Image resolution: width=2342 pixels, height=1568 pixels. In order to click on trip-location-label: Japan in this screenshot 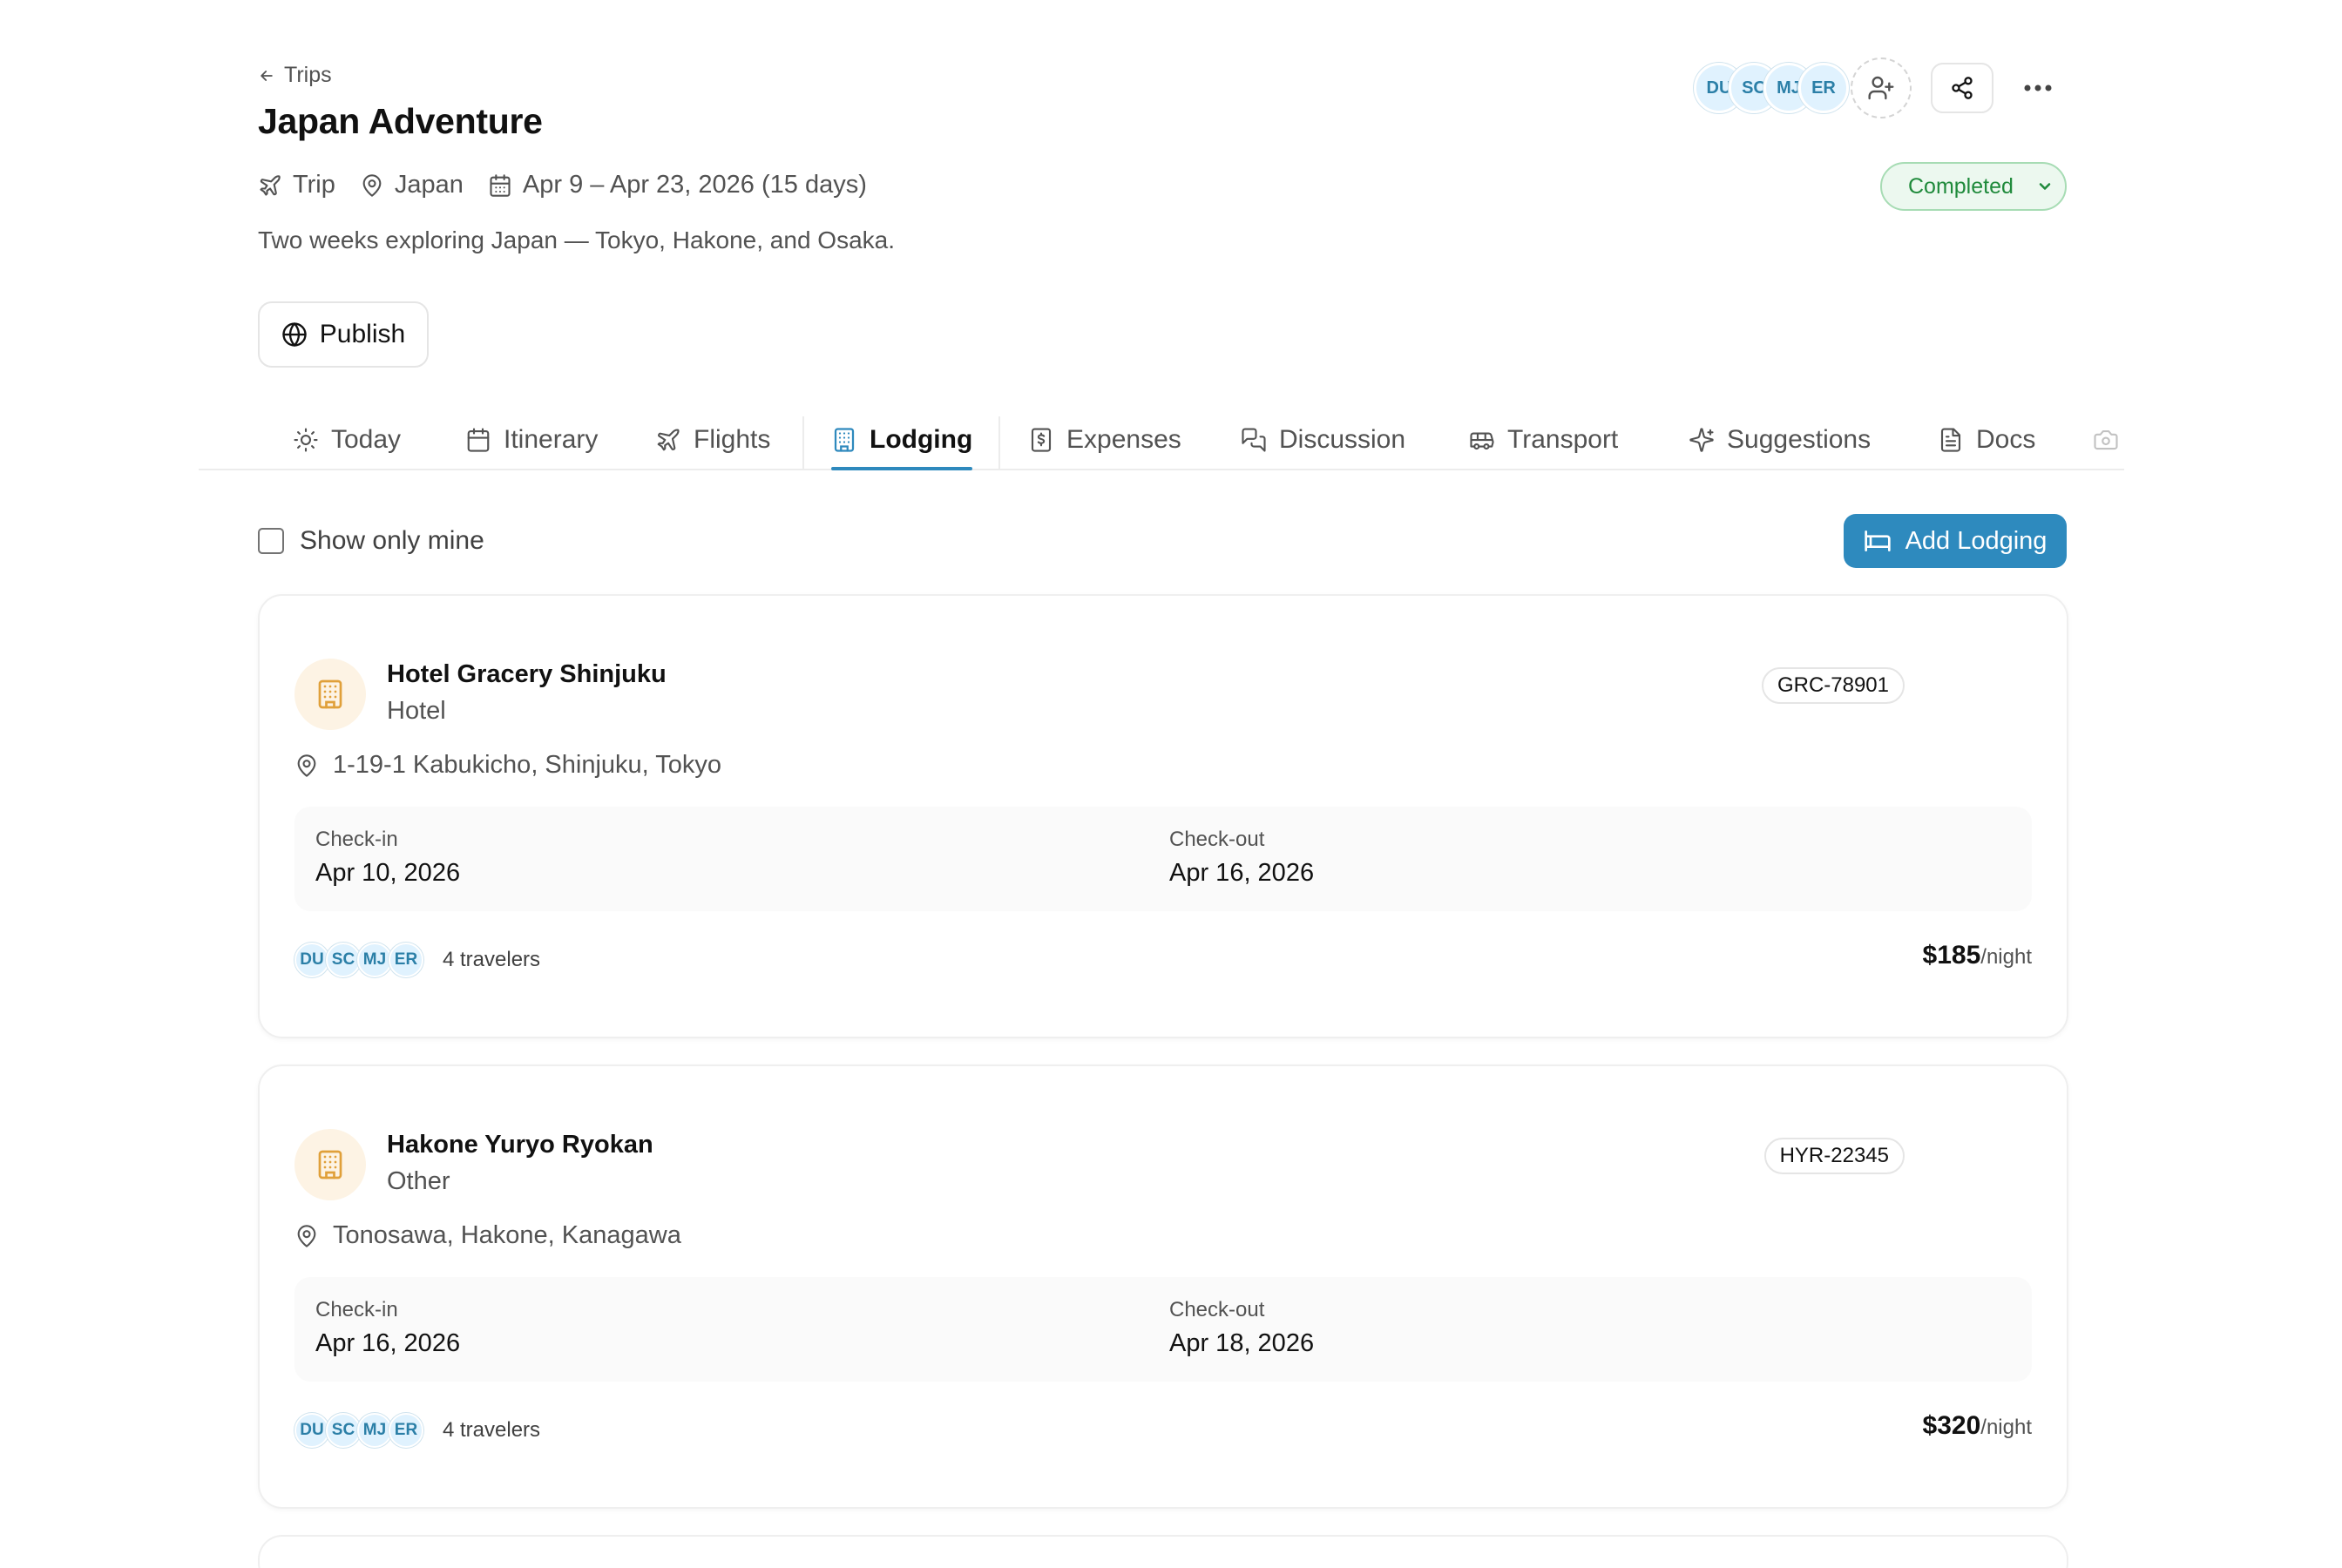, I will do `click(429, 185)`.